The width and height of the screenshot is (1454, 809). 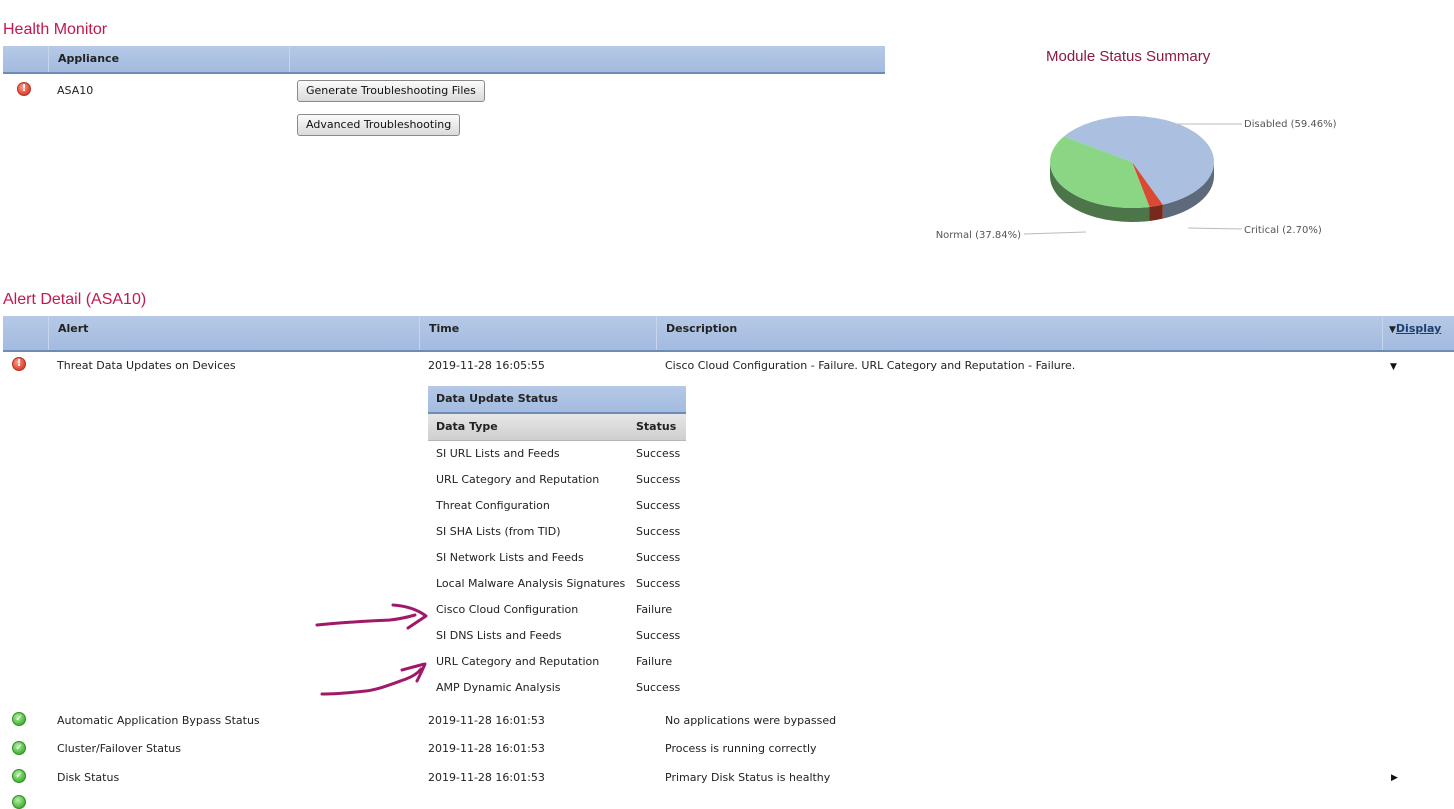 I want to click on health-monitor-title: Health Monitor, so click(x=55, y=29).